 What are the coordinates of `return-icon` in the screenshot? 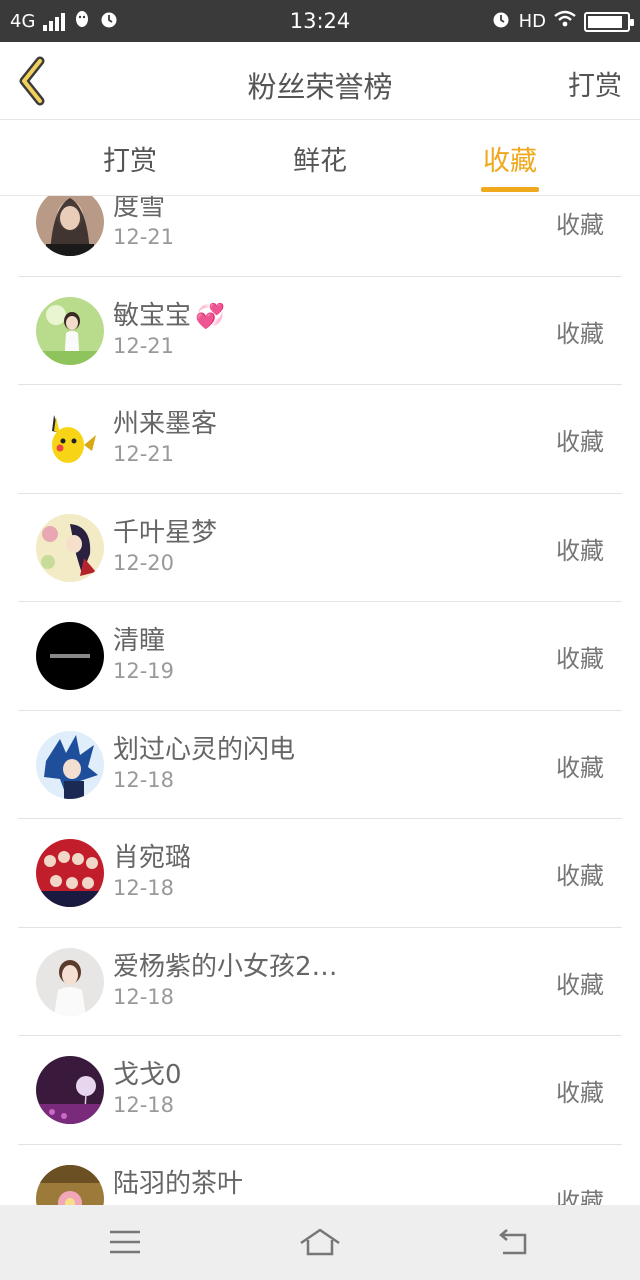 It's located at (513, 1242).